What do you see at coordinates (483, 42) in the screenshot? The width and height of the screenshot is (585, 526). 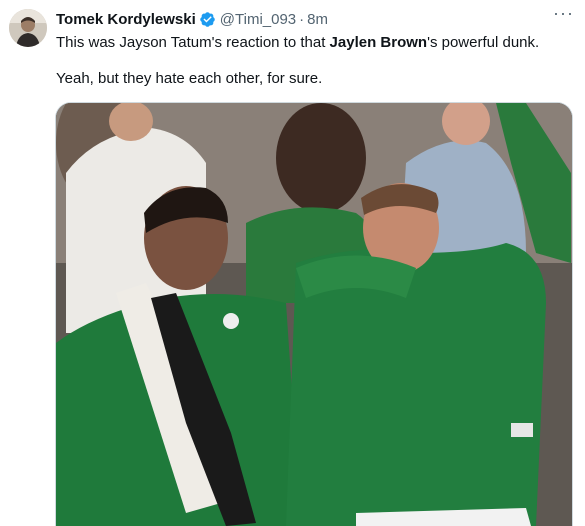 I see `text-part: 's powerful dunk.` at bounding box center [483, 42].